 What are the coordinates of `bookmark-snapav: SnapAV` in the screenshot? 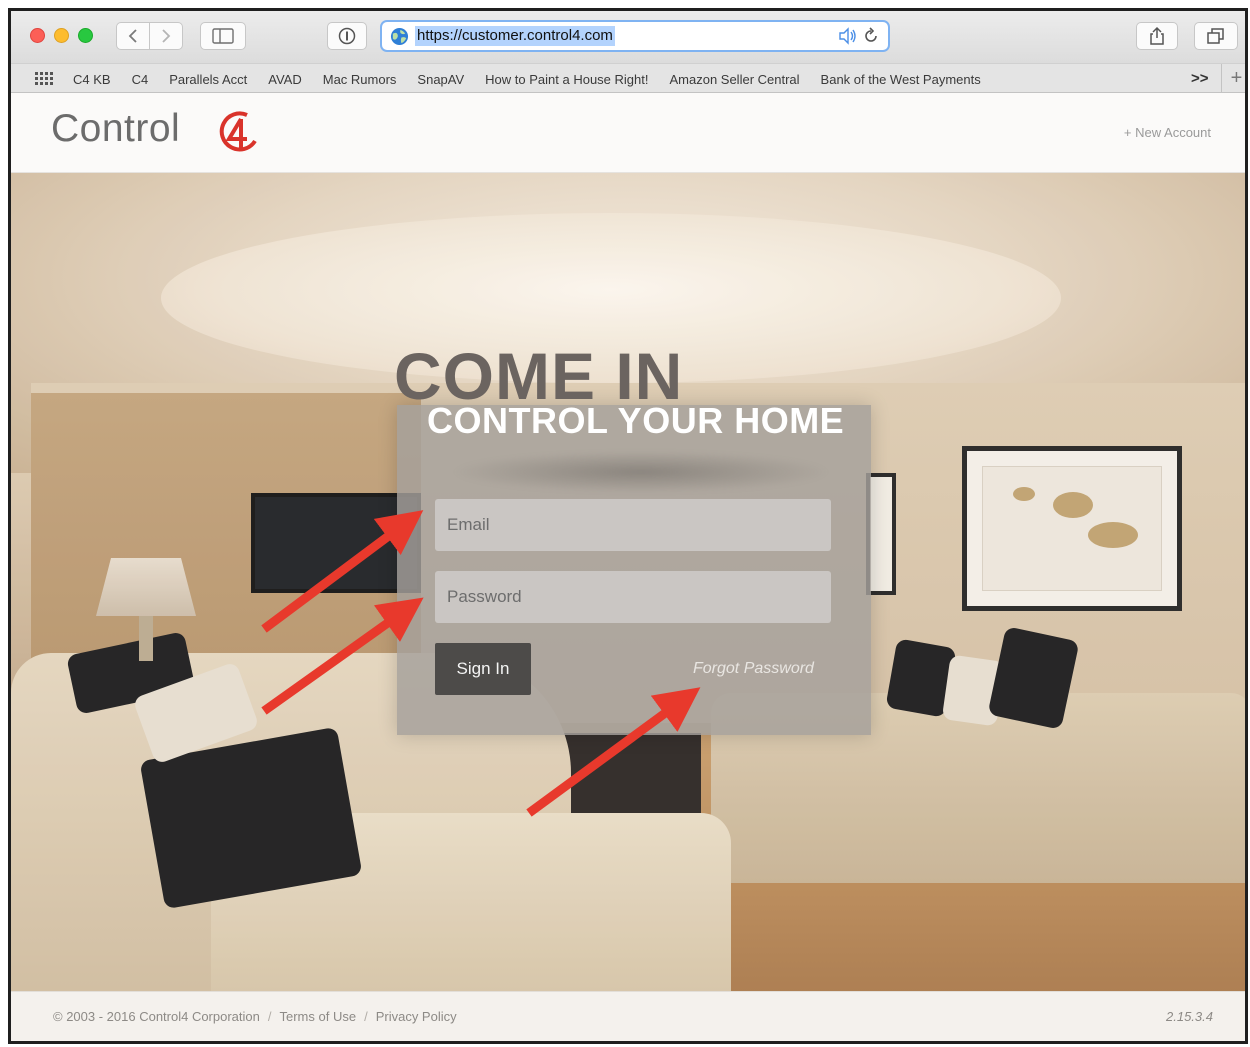 It's located at (440, 79).